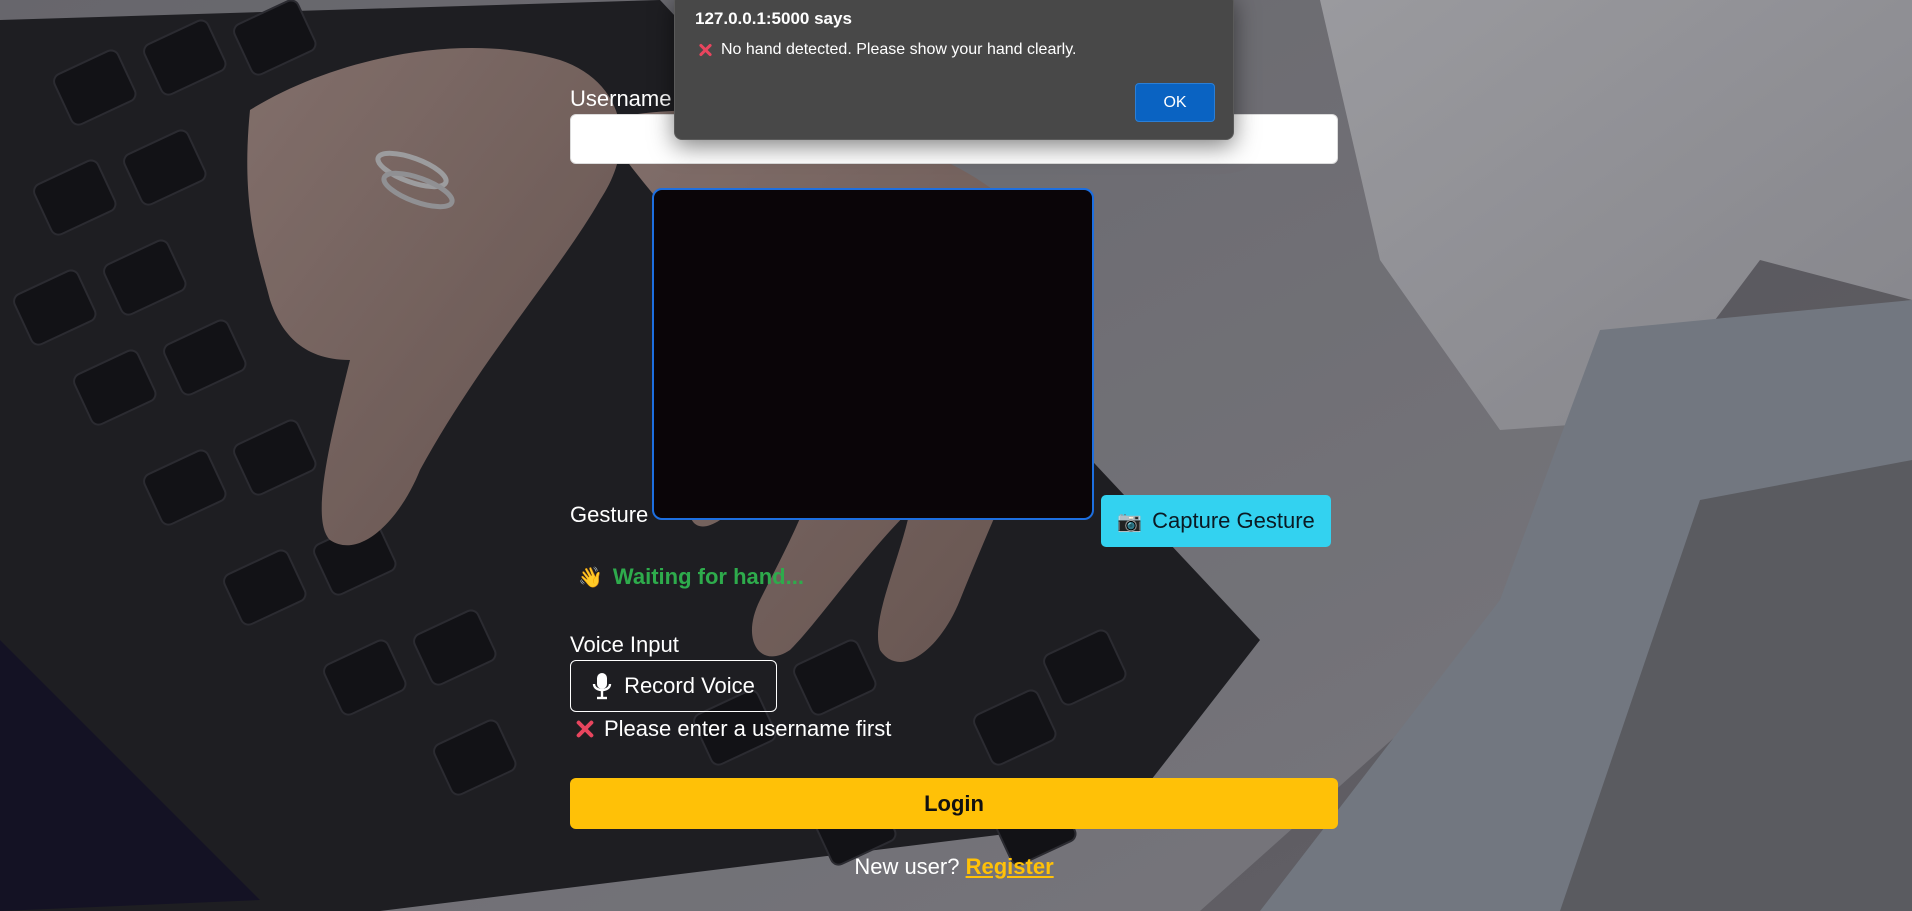  I want to click on username-label: Username, so click(621, 98).